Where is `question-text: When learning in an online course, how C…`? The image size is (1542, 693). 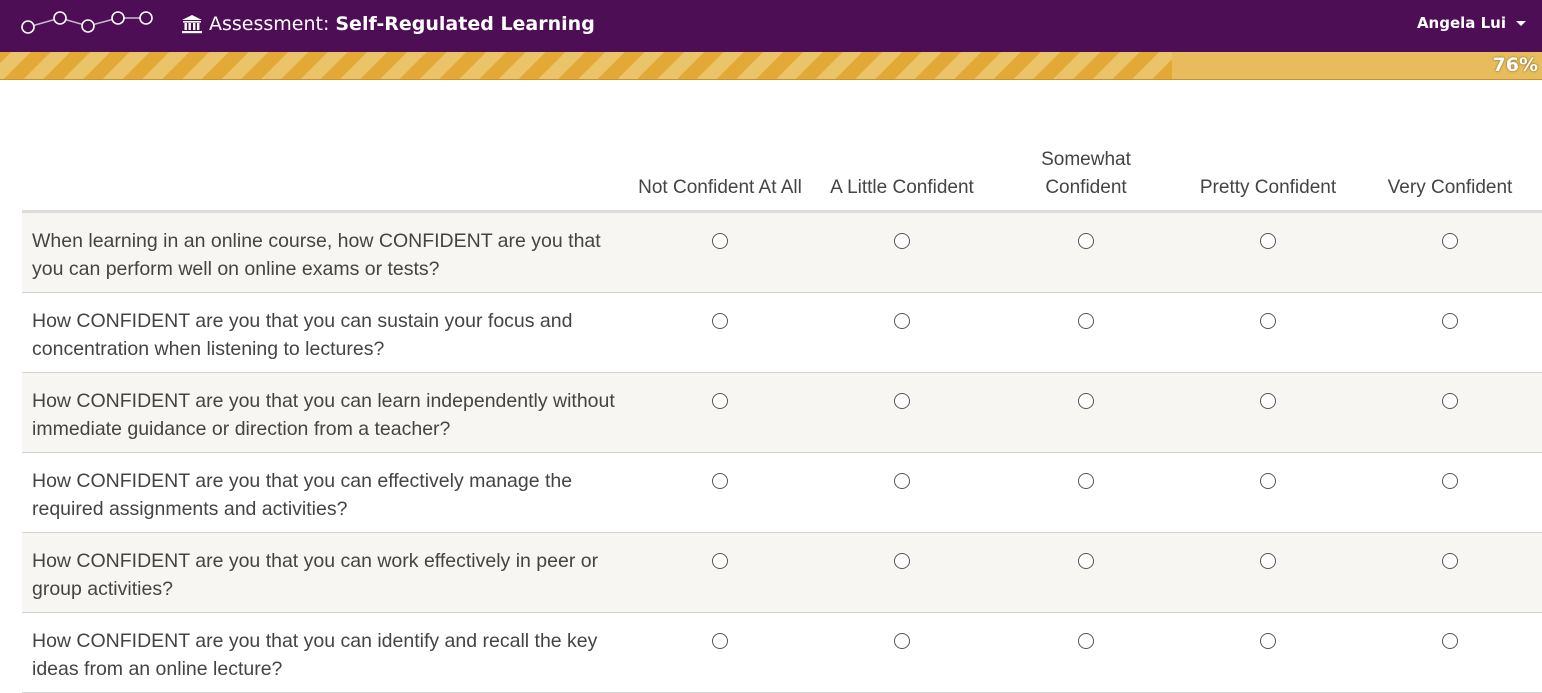 question-text: When learning in an online course, how C… is located at coordinates (316, 255).